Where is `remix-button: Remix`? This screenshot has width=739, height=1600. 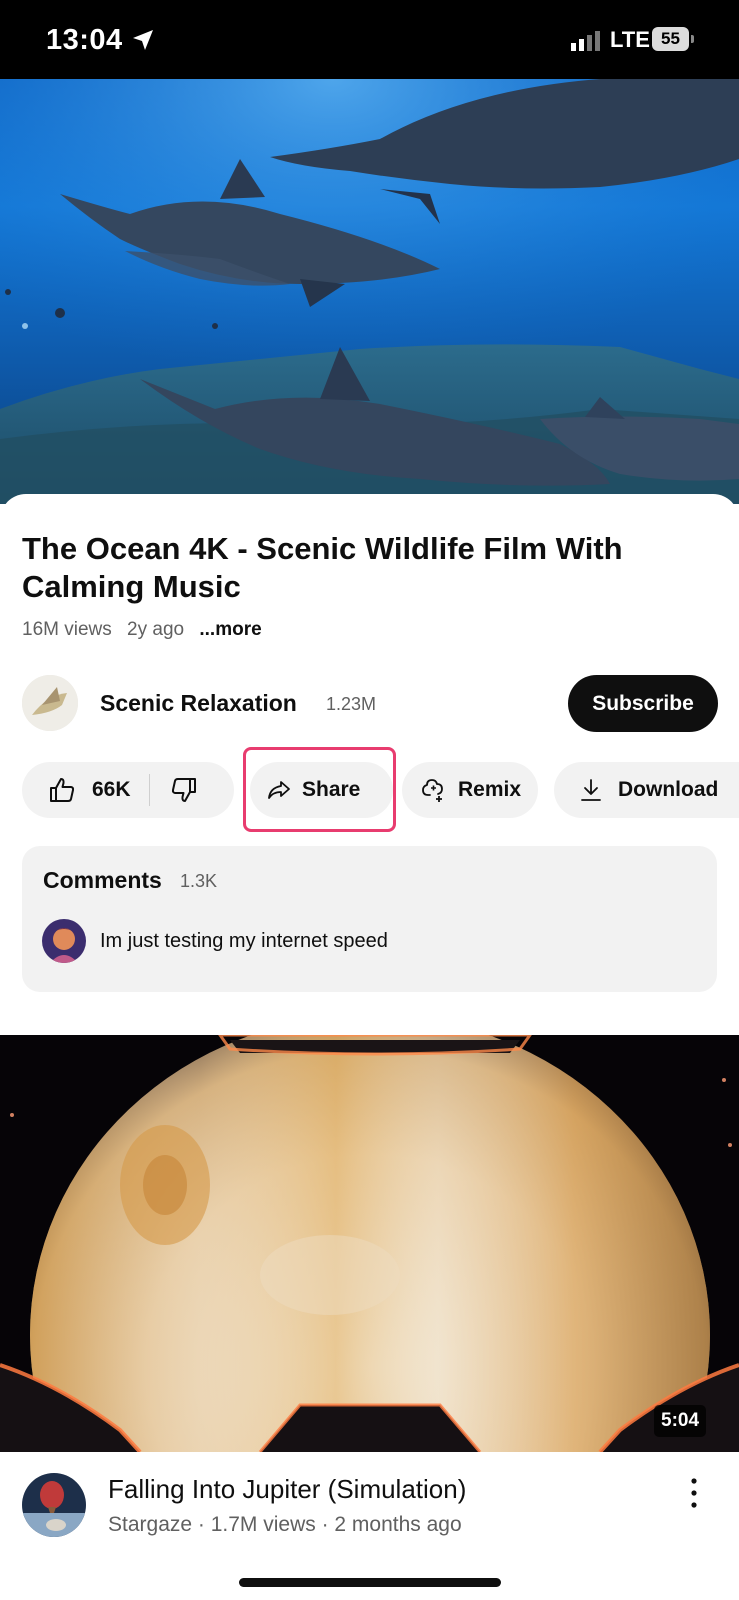 remix-button: Remix is located at coordinates (470, 790).